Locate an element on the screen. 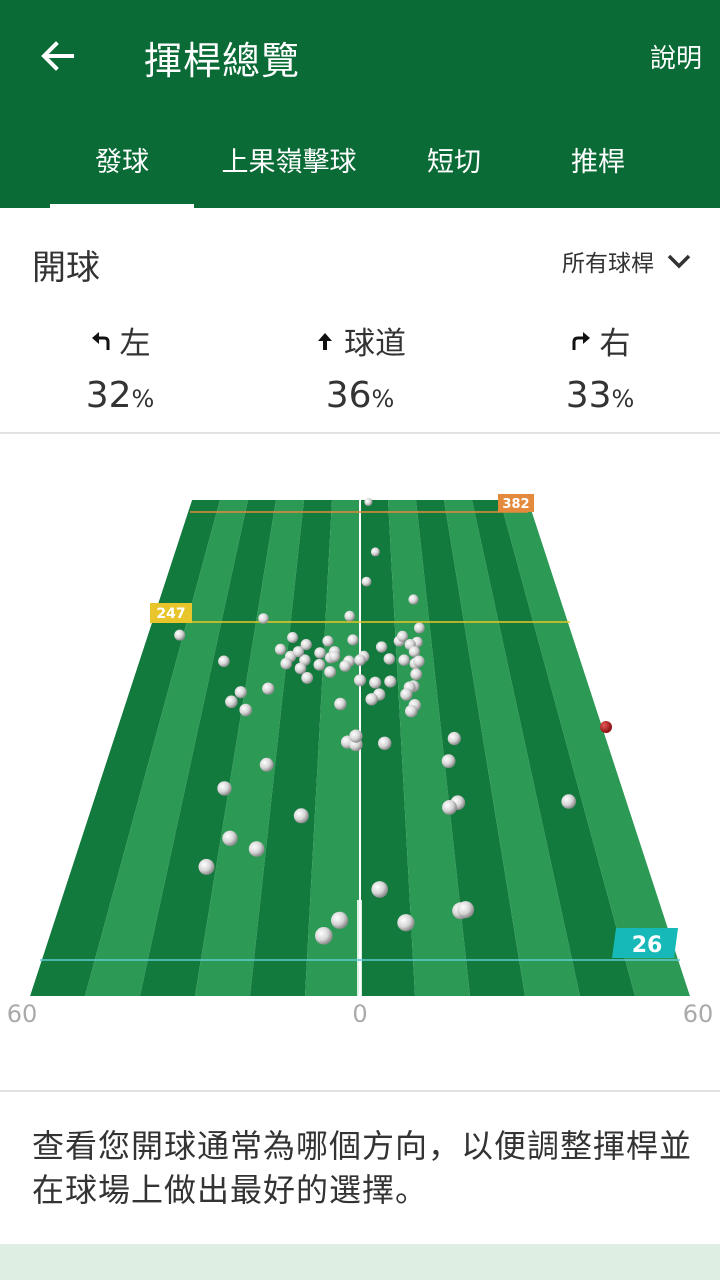 The width and height of the screenshot is (720, 1280). stat-right-label: 右 is located at coordinates (615, 344).